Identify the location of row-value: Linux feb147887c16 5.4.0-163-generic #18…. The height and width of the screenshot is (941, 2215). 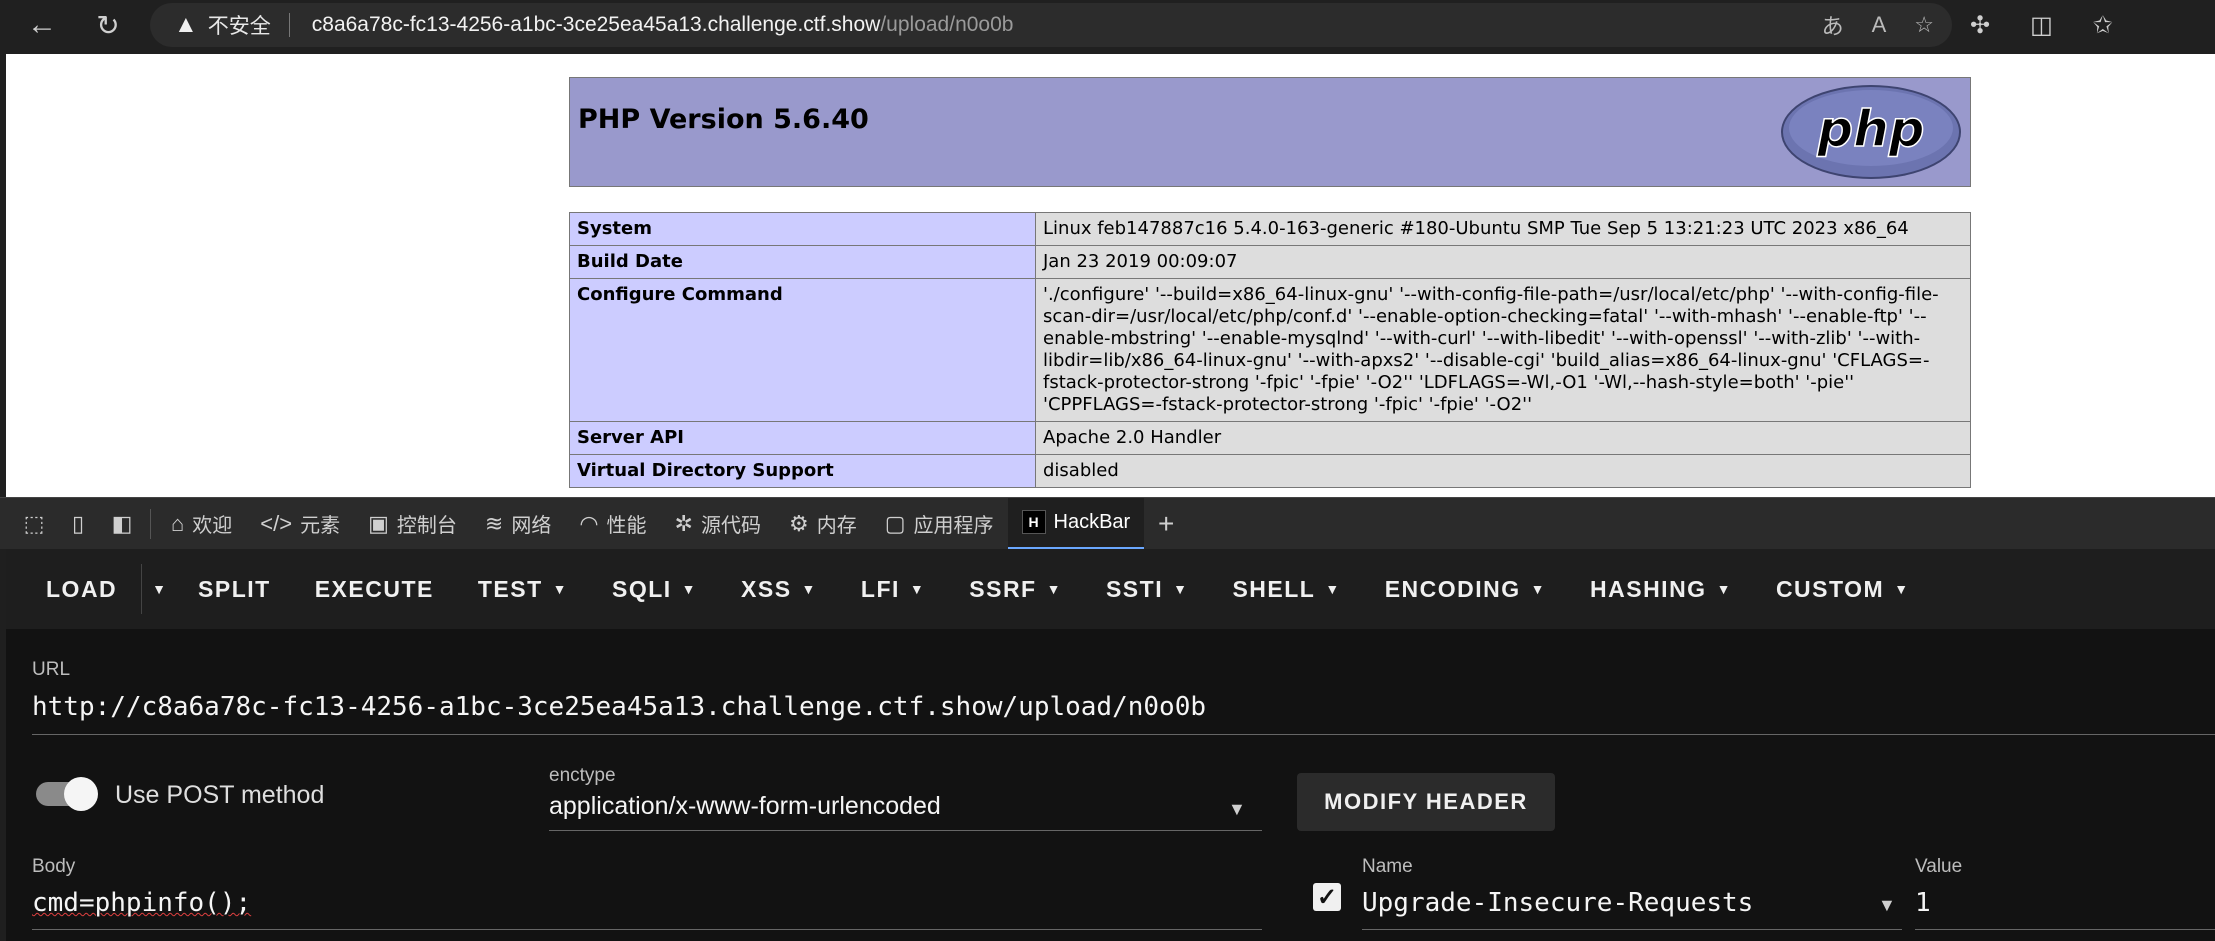
(1503, 229).